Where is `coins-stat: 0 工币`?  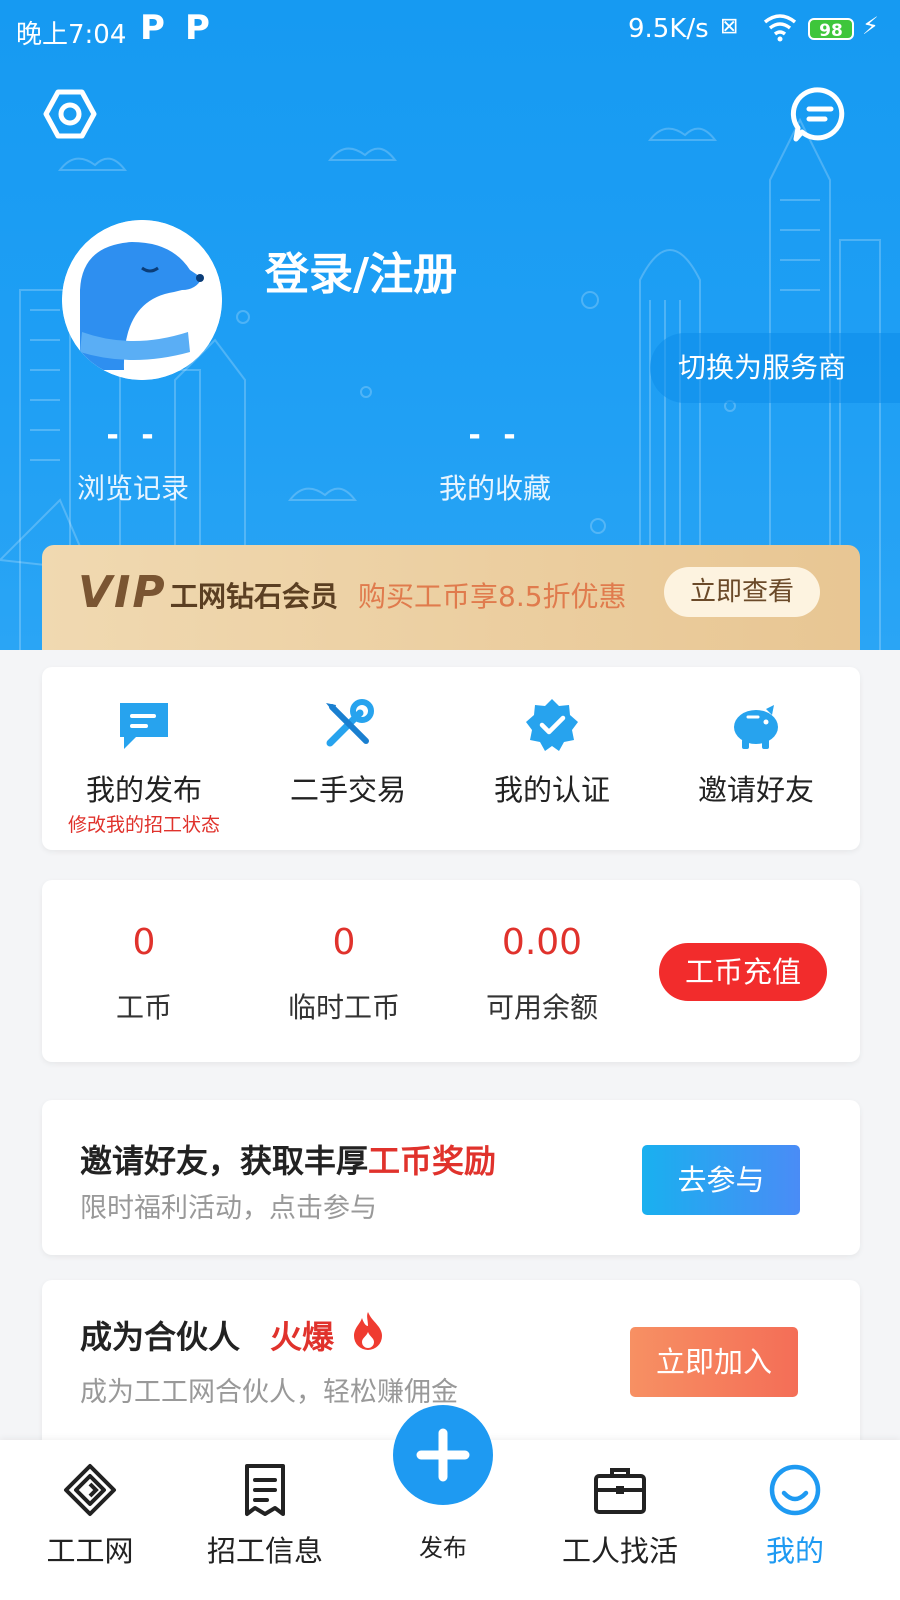 coins-stat: 0 工币 is located at coordinates (144, 971).